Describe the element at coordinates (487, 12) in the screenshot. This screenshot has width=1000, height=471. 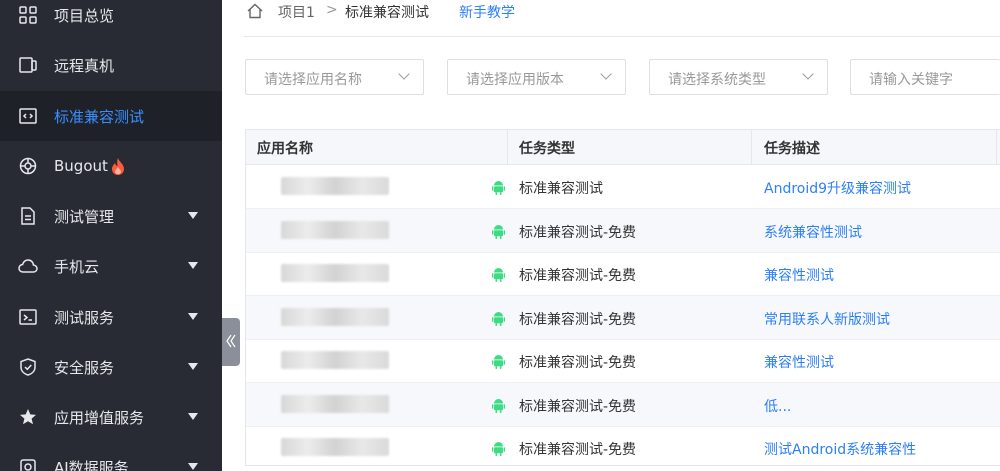
I see `beginner-tutorial-link: 新手教学` at that location.